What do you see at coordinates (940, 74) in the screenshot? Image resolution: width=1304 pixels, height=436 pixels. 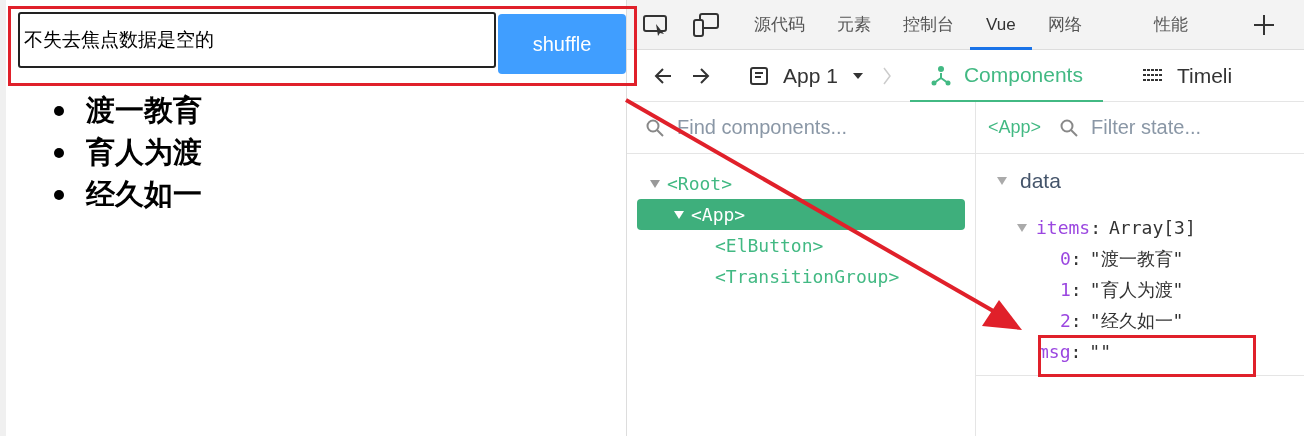 I see `component-tree-icon` at bounding box center [940, 74].